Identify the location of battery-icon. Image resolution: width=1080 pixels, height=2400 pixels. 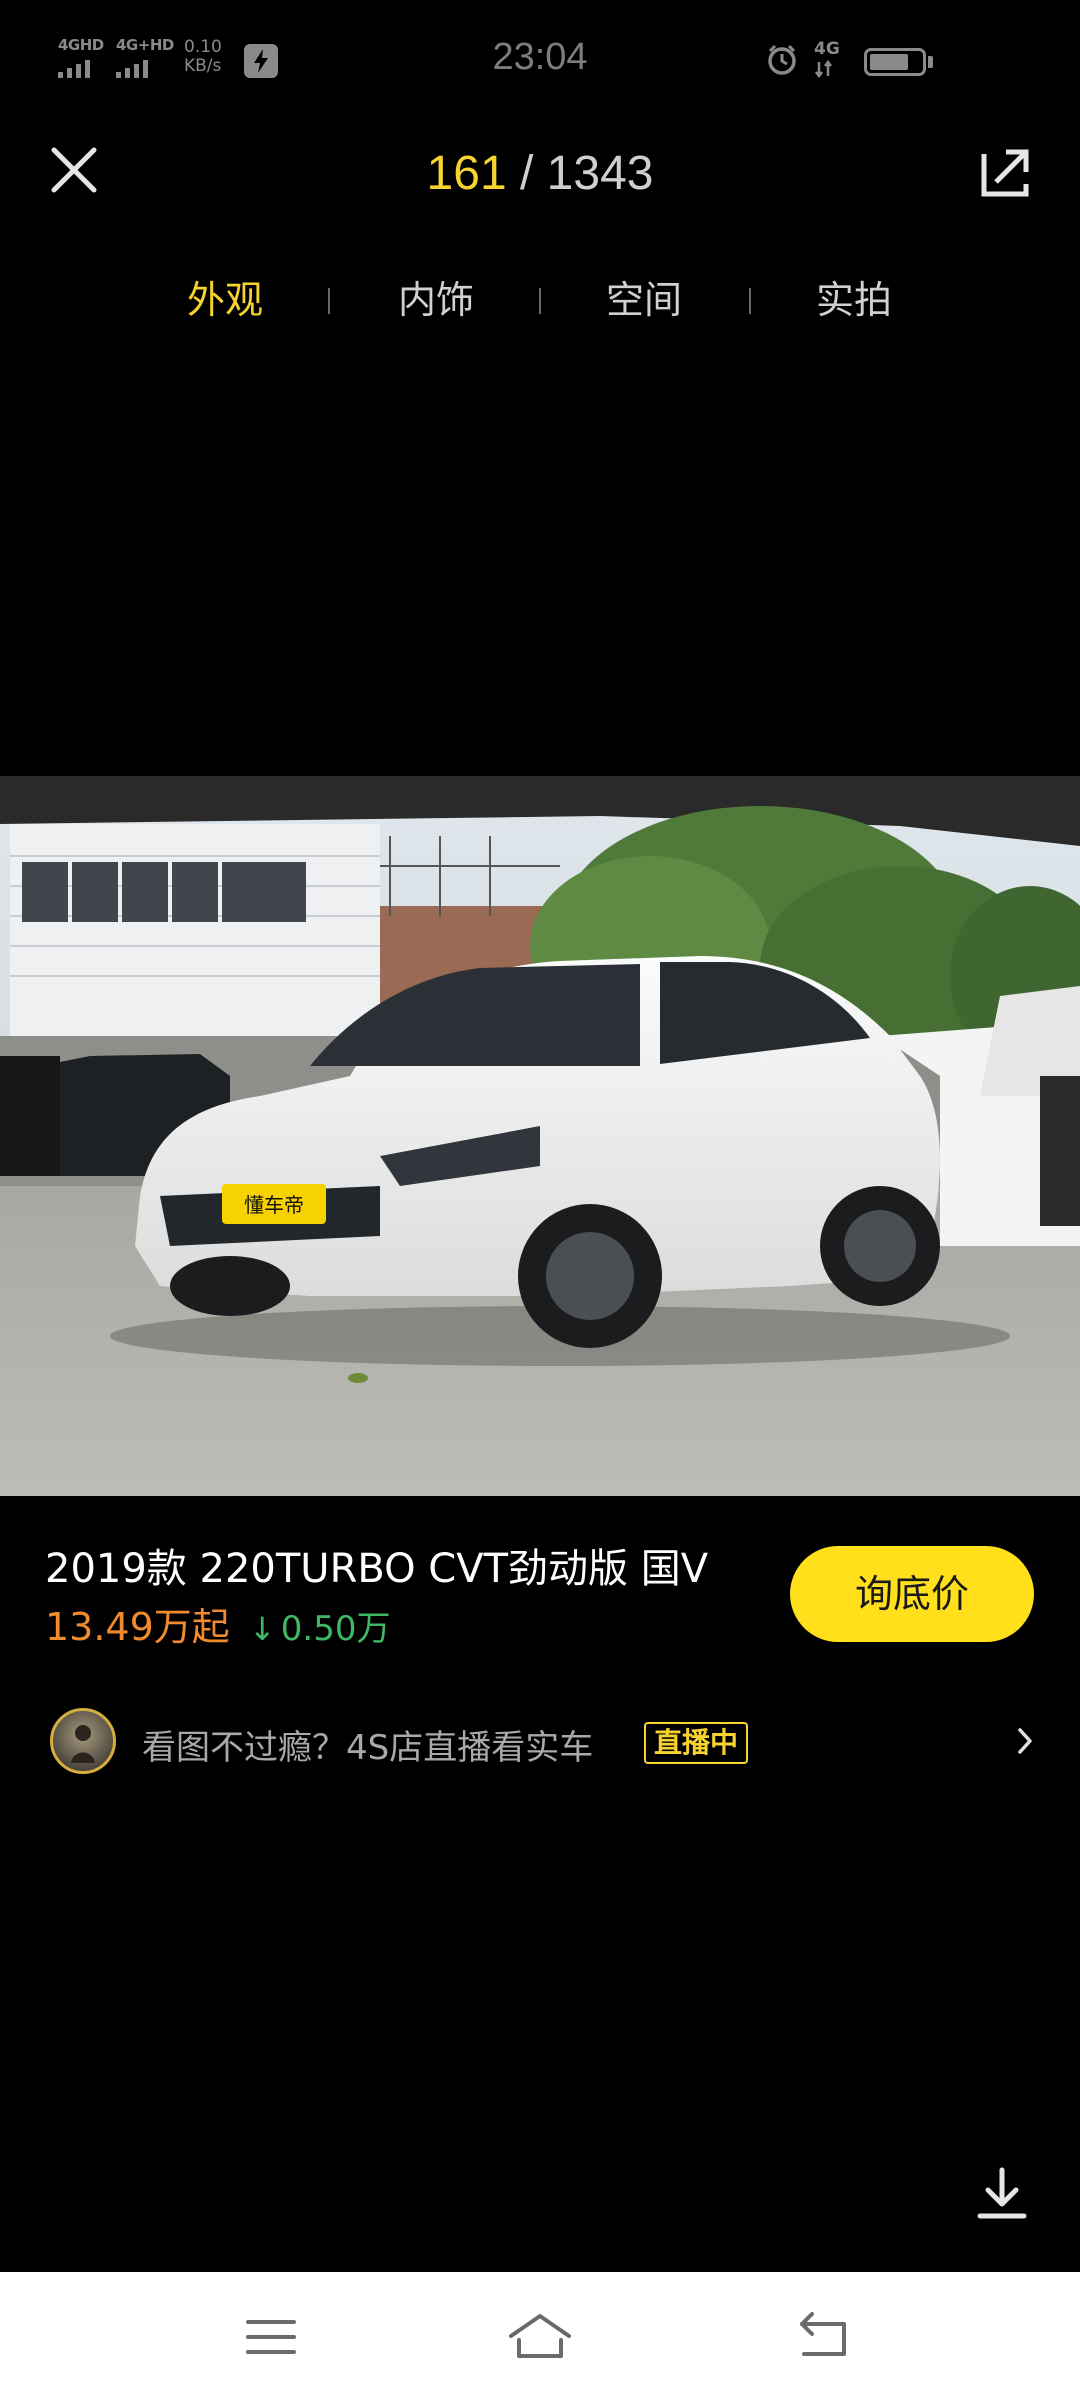
(898, 62).